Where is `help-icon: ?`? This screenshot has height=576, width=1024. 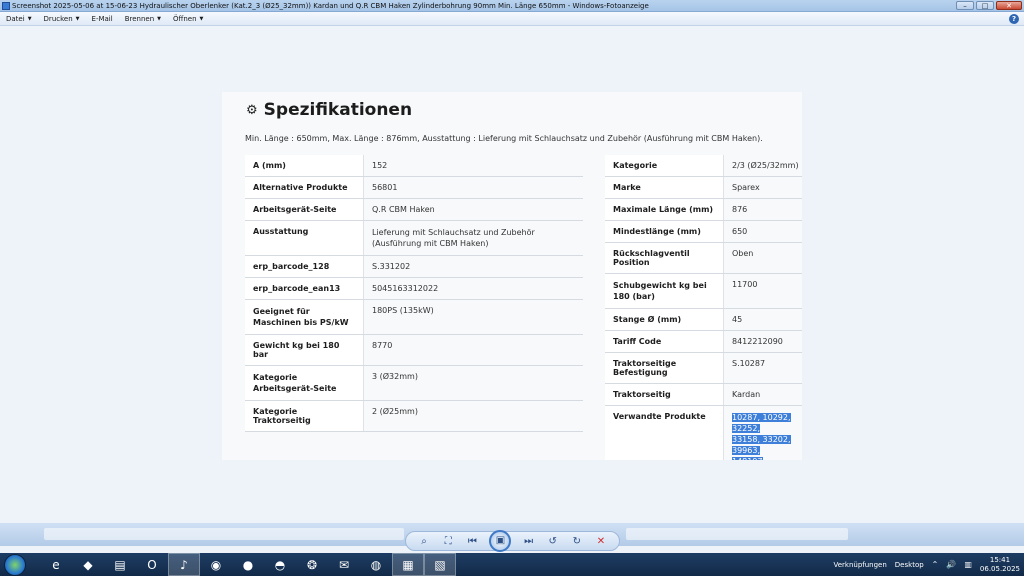 help-icon: ? is located at coordinates (1014, 19).